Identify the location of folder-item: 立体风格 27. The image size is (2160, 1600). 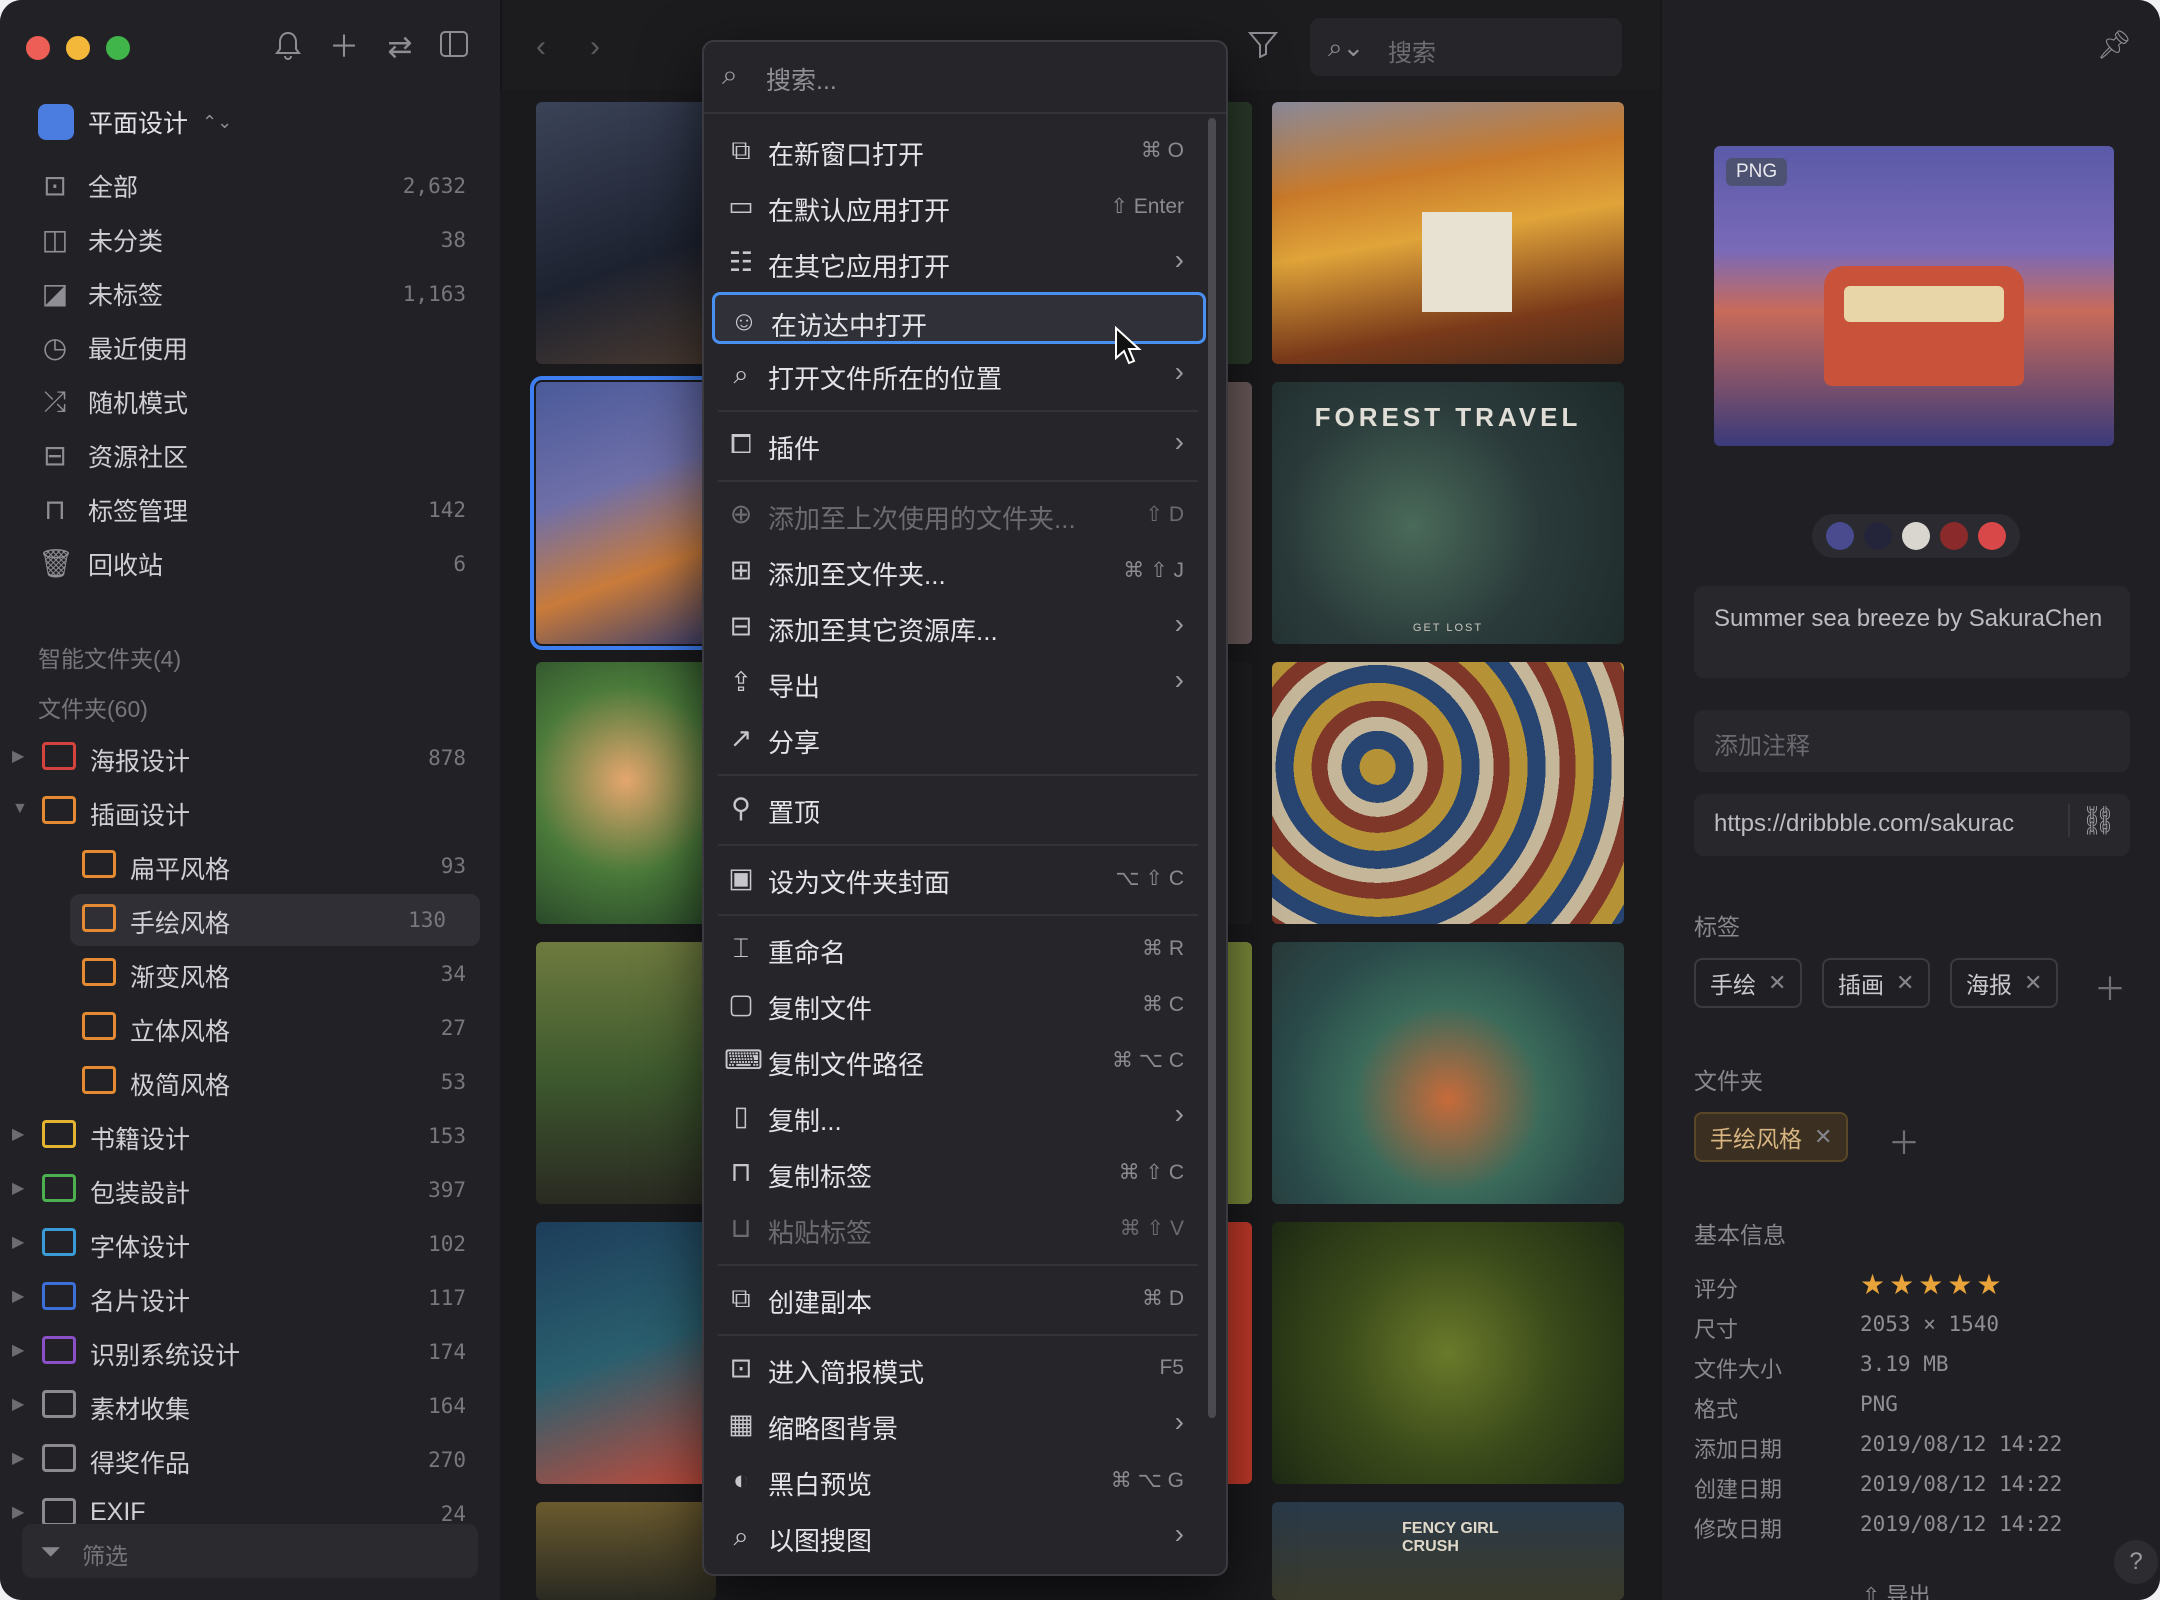
(250, 1028).